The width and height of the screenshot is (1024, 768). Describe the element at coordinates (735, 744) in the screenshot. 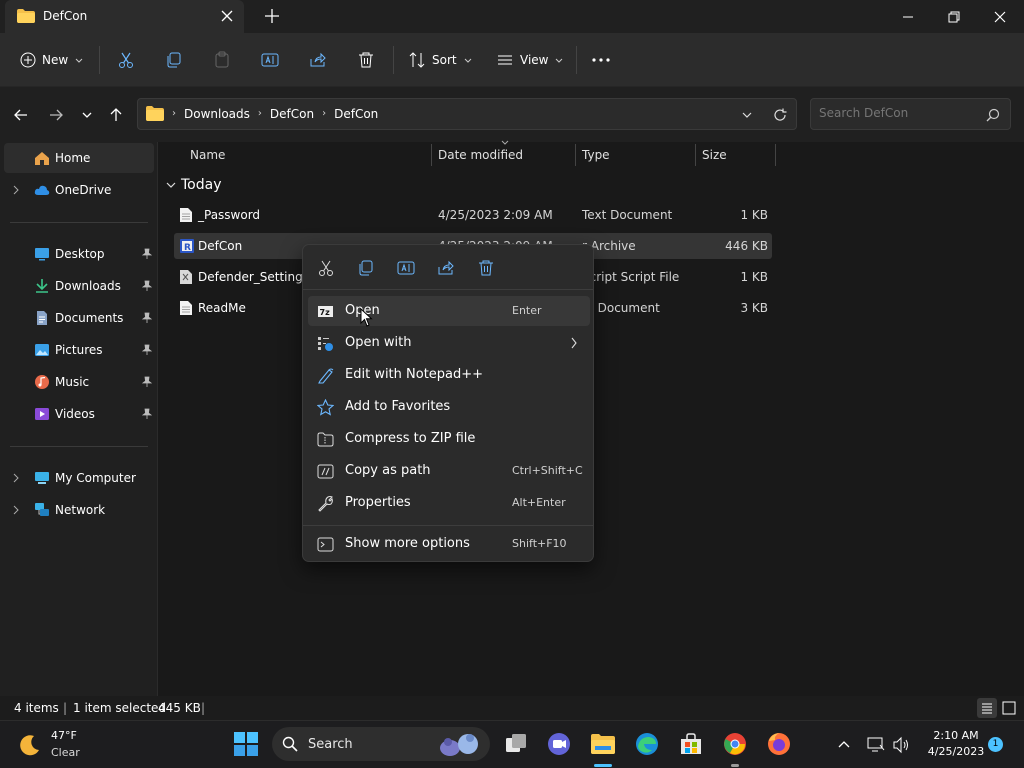

I see `chrome-browser-icon` at that location.